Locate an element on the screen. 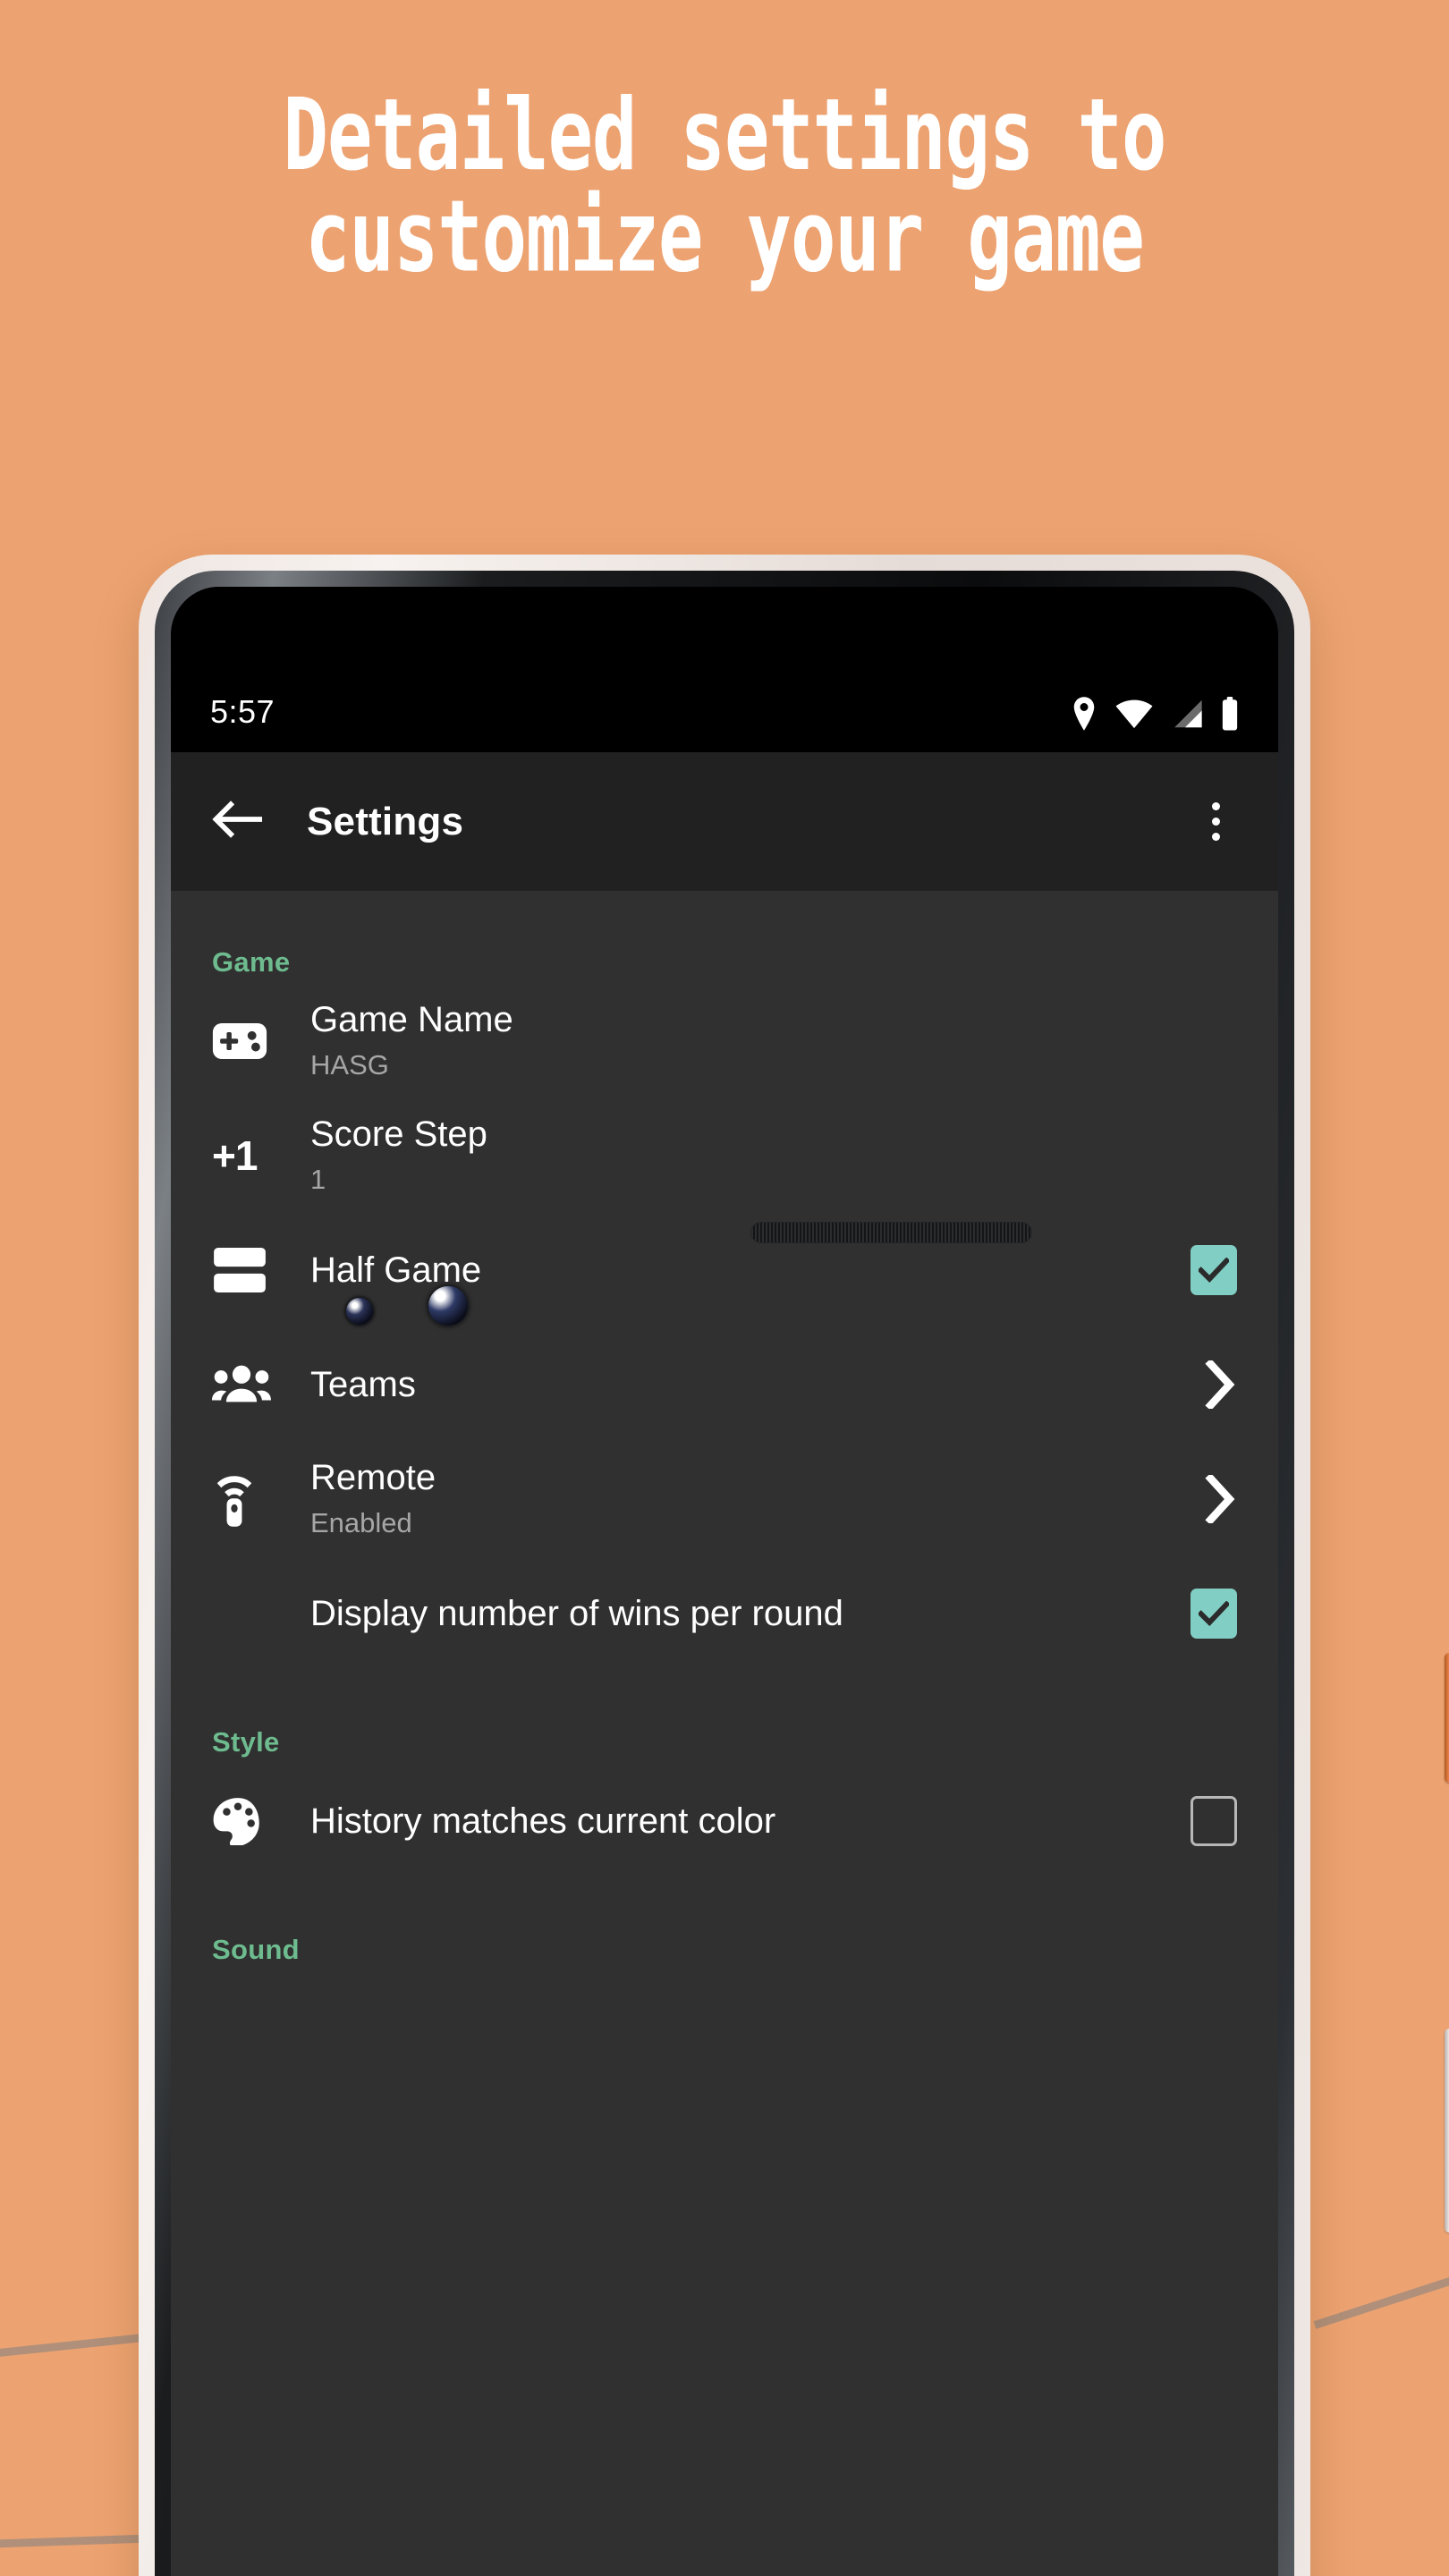  setting-subtitle: HASG is located at coordinates (349, 1064).